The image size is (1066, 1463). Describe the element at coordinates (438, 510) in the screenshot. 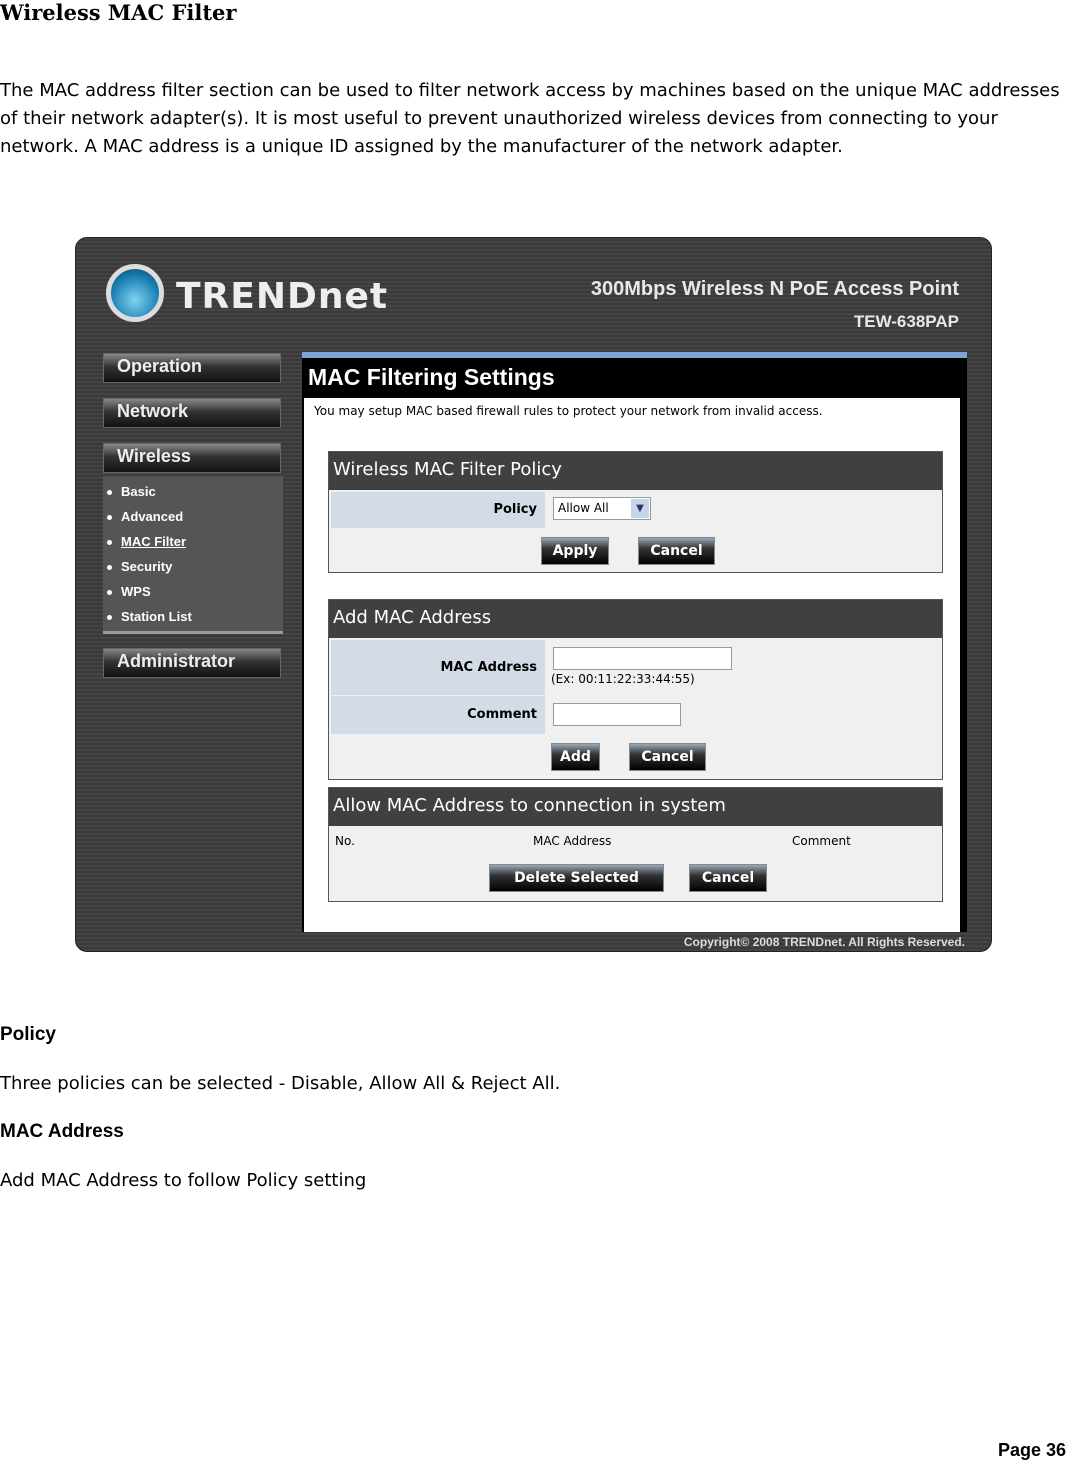

I see `policy-label: Policy` at that location.